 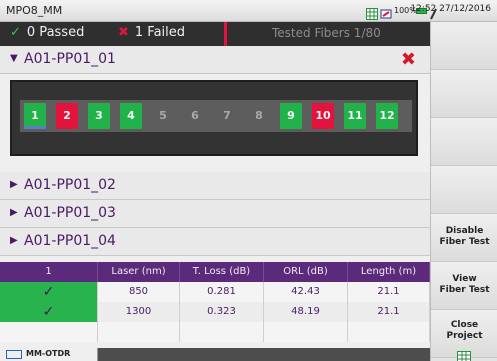 What do you see at coordinates (49, 272) in the screenshot?
I see `column-header: 1` at bounding box center [49, 272].